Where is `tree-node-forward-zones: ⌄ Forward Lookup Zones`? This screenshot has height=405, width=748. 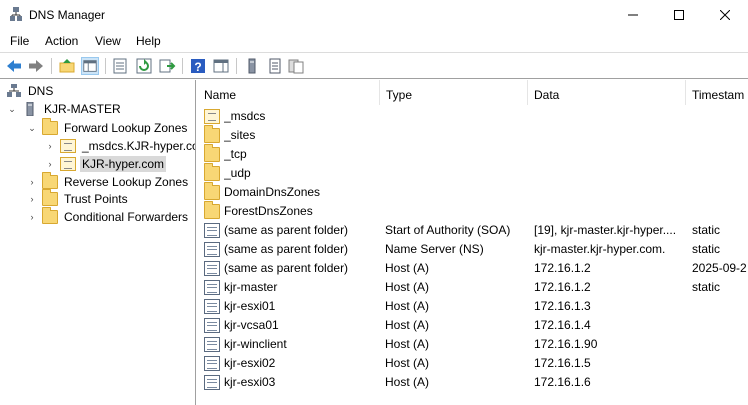
tree-node-forward-zones: ⌄ Forward Lookup Zones is located at coordinates (107, 127).